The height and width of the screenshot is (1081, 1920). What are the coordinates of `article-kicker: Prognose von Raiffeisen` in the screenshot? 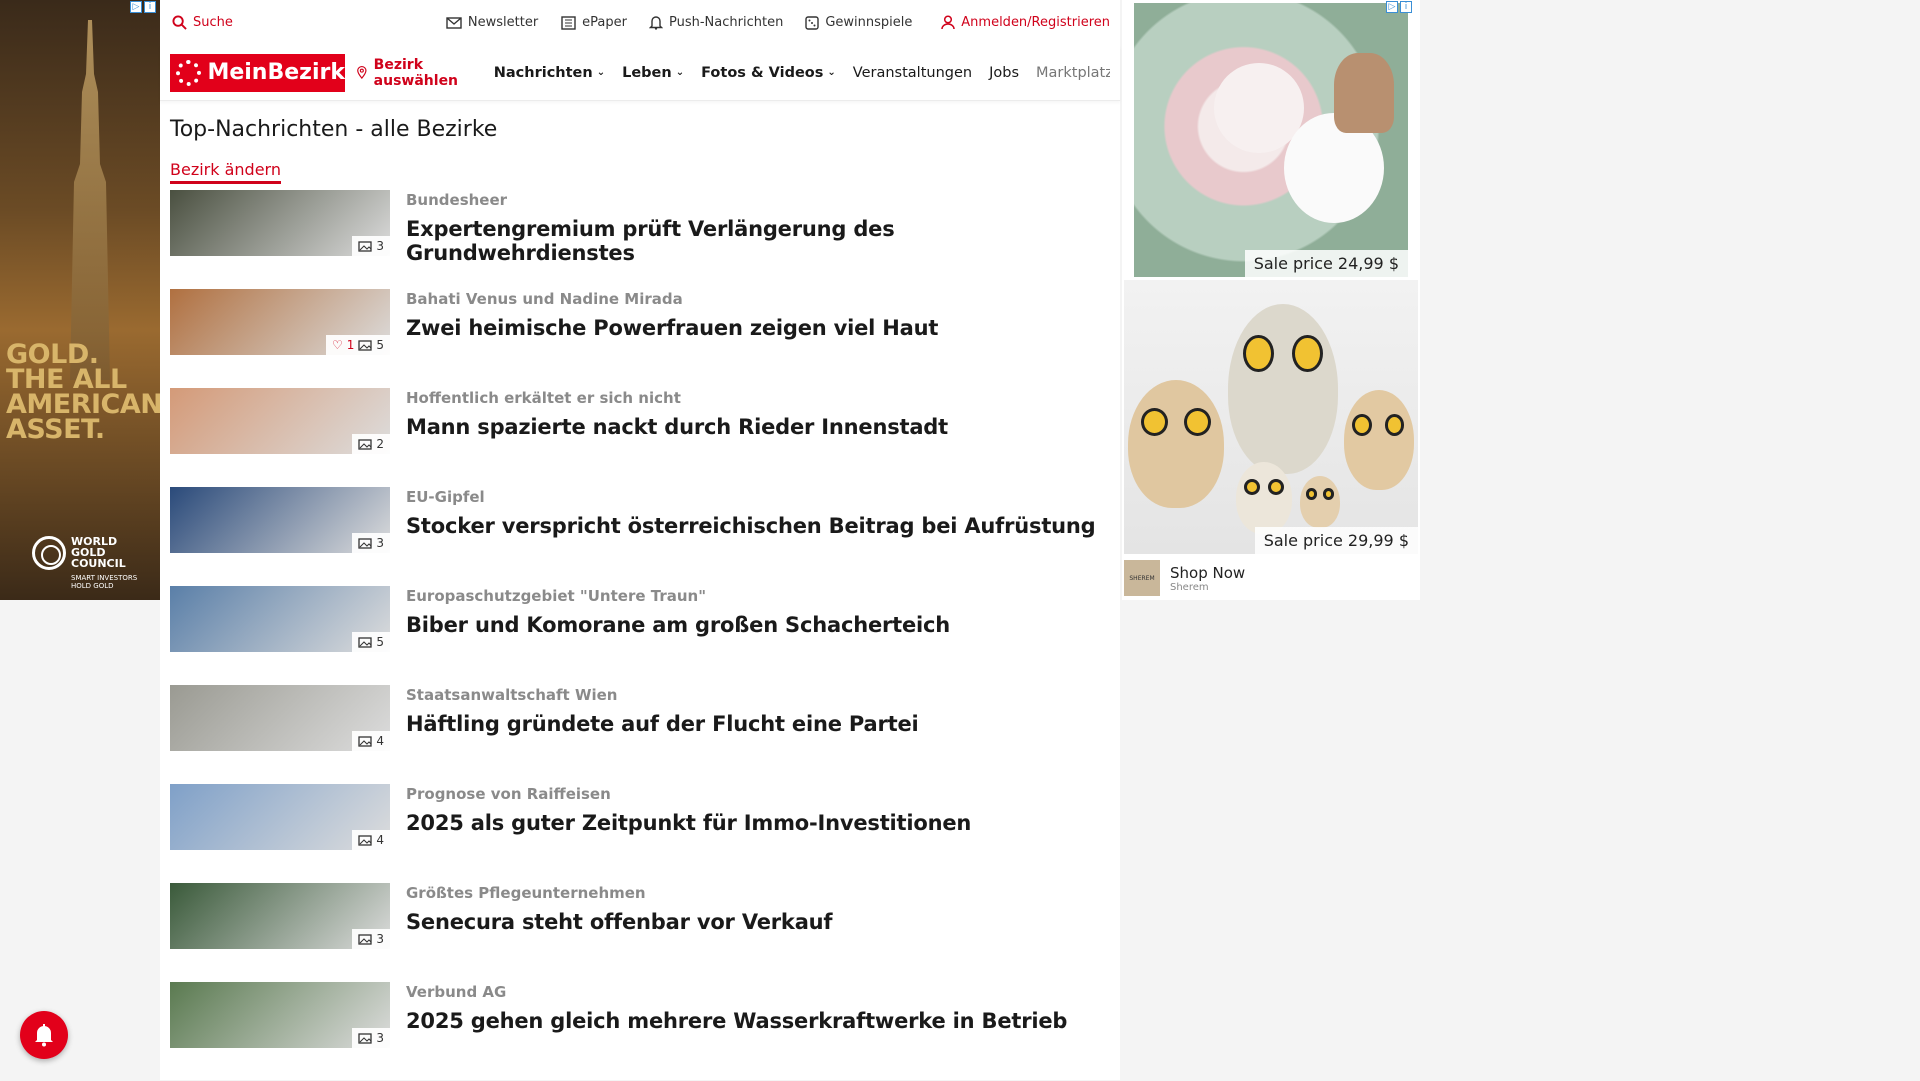 It's located at (508, 794).